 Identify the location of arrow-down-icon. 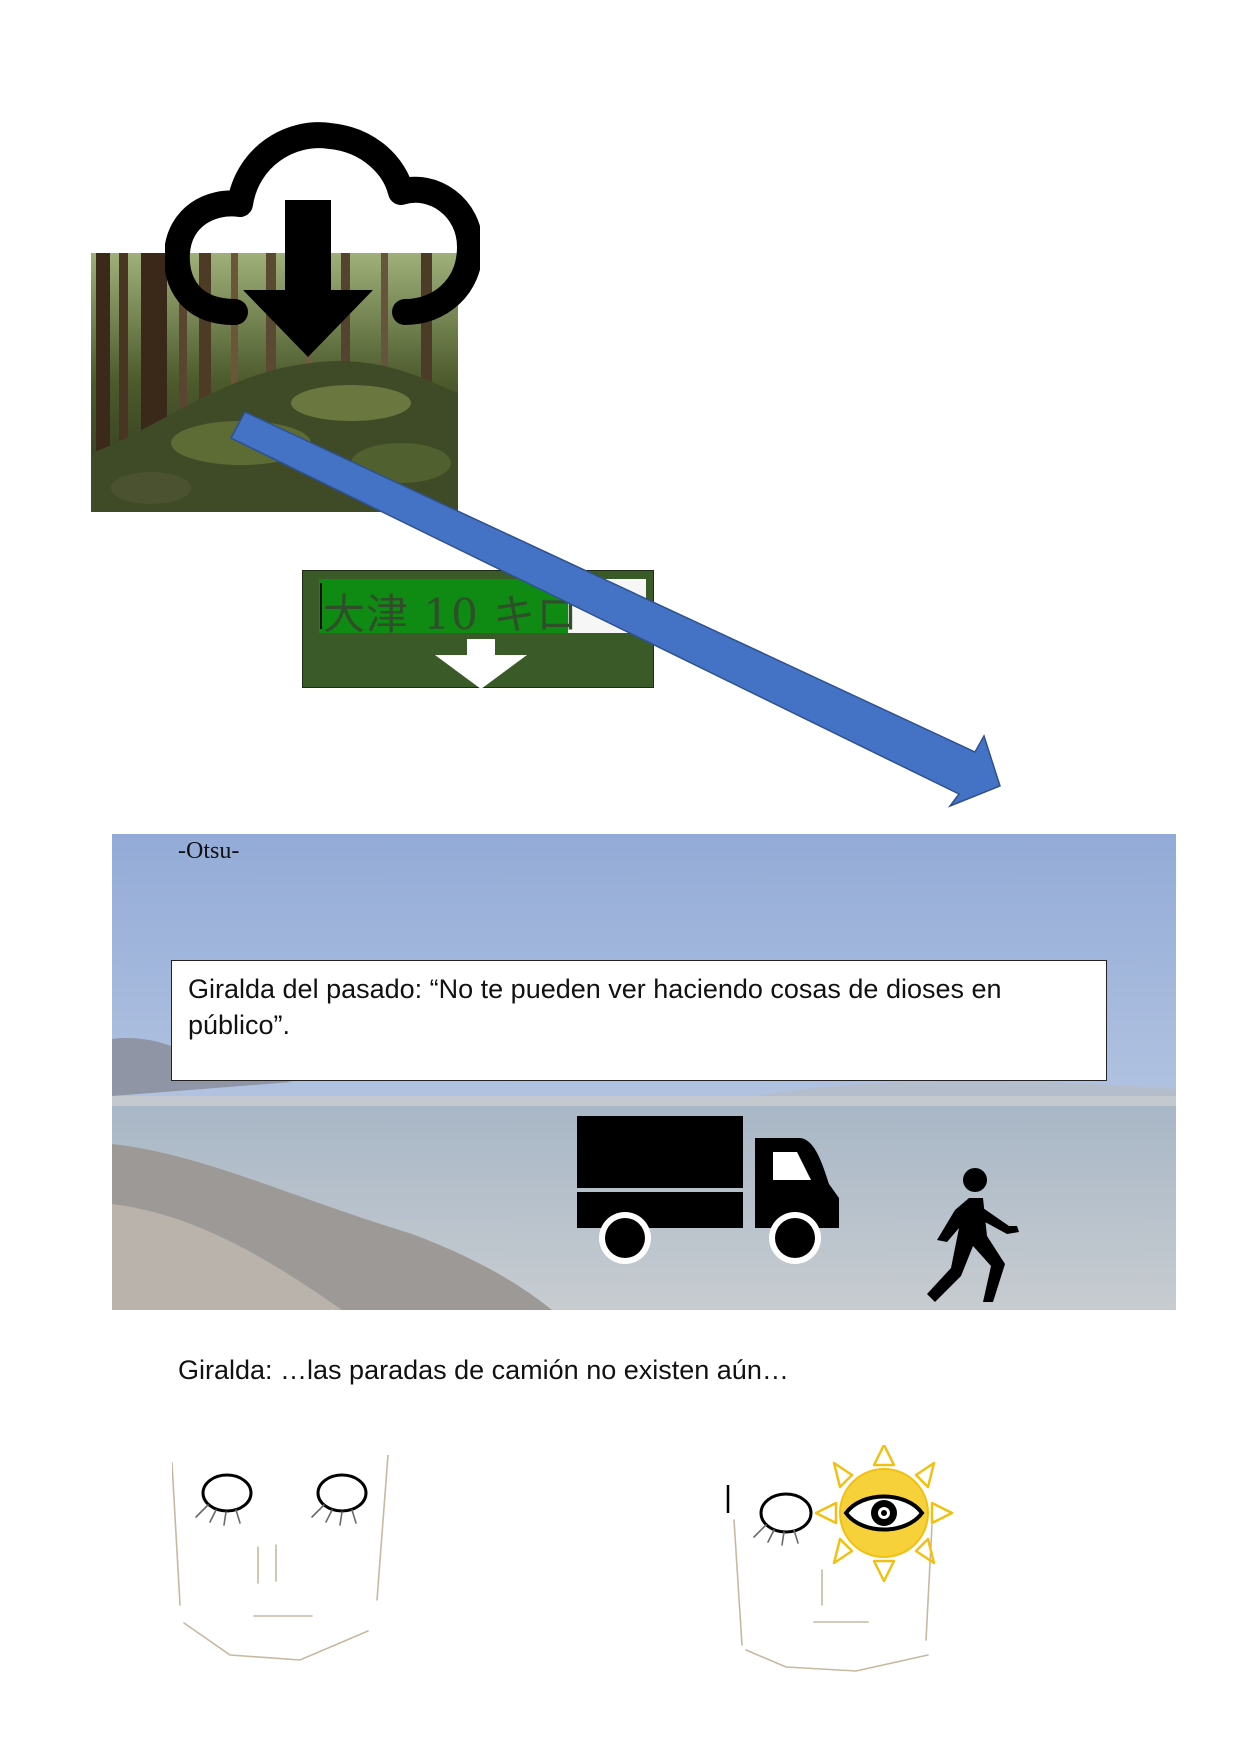
(481, 664).